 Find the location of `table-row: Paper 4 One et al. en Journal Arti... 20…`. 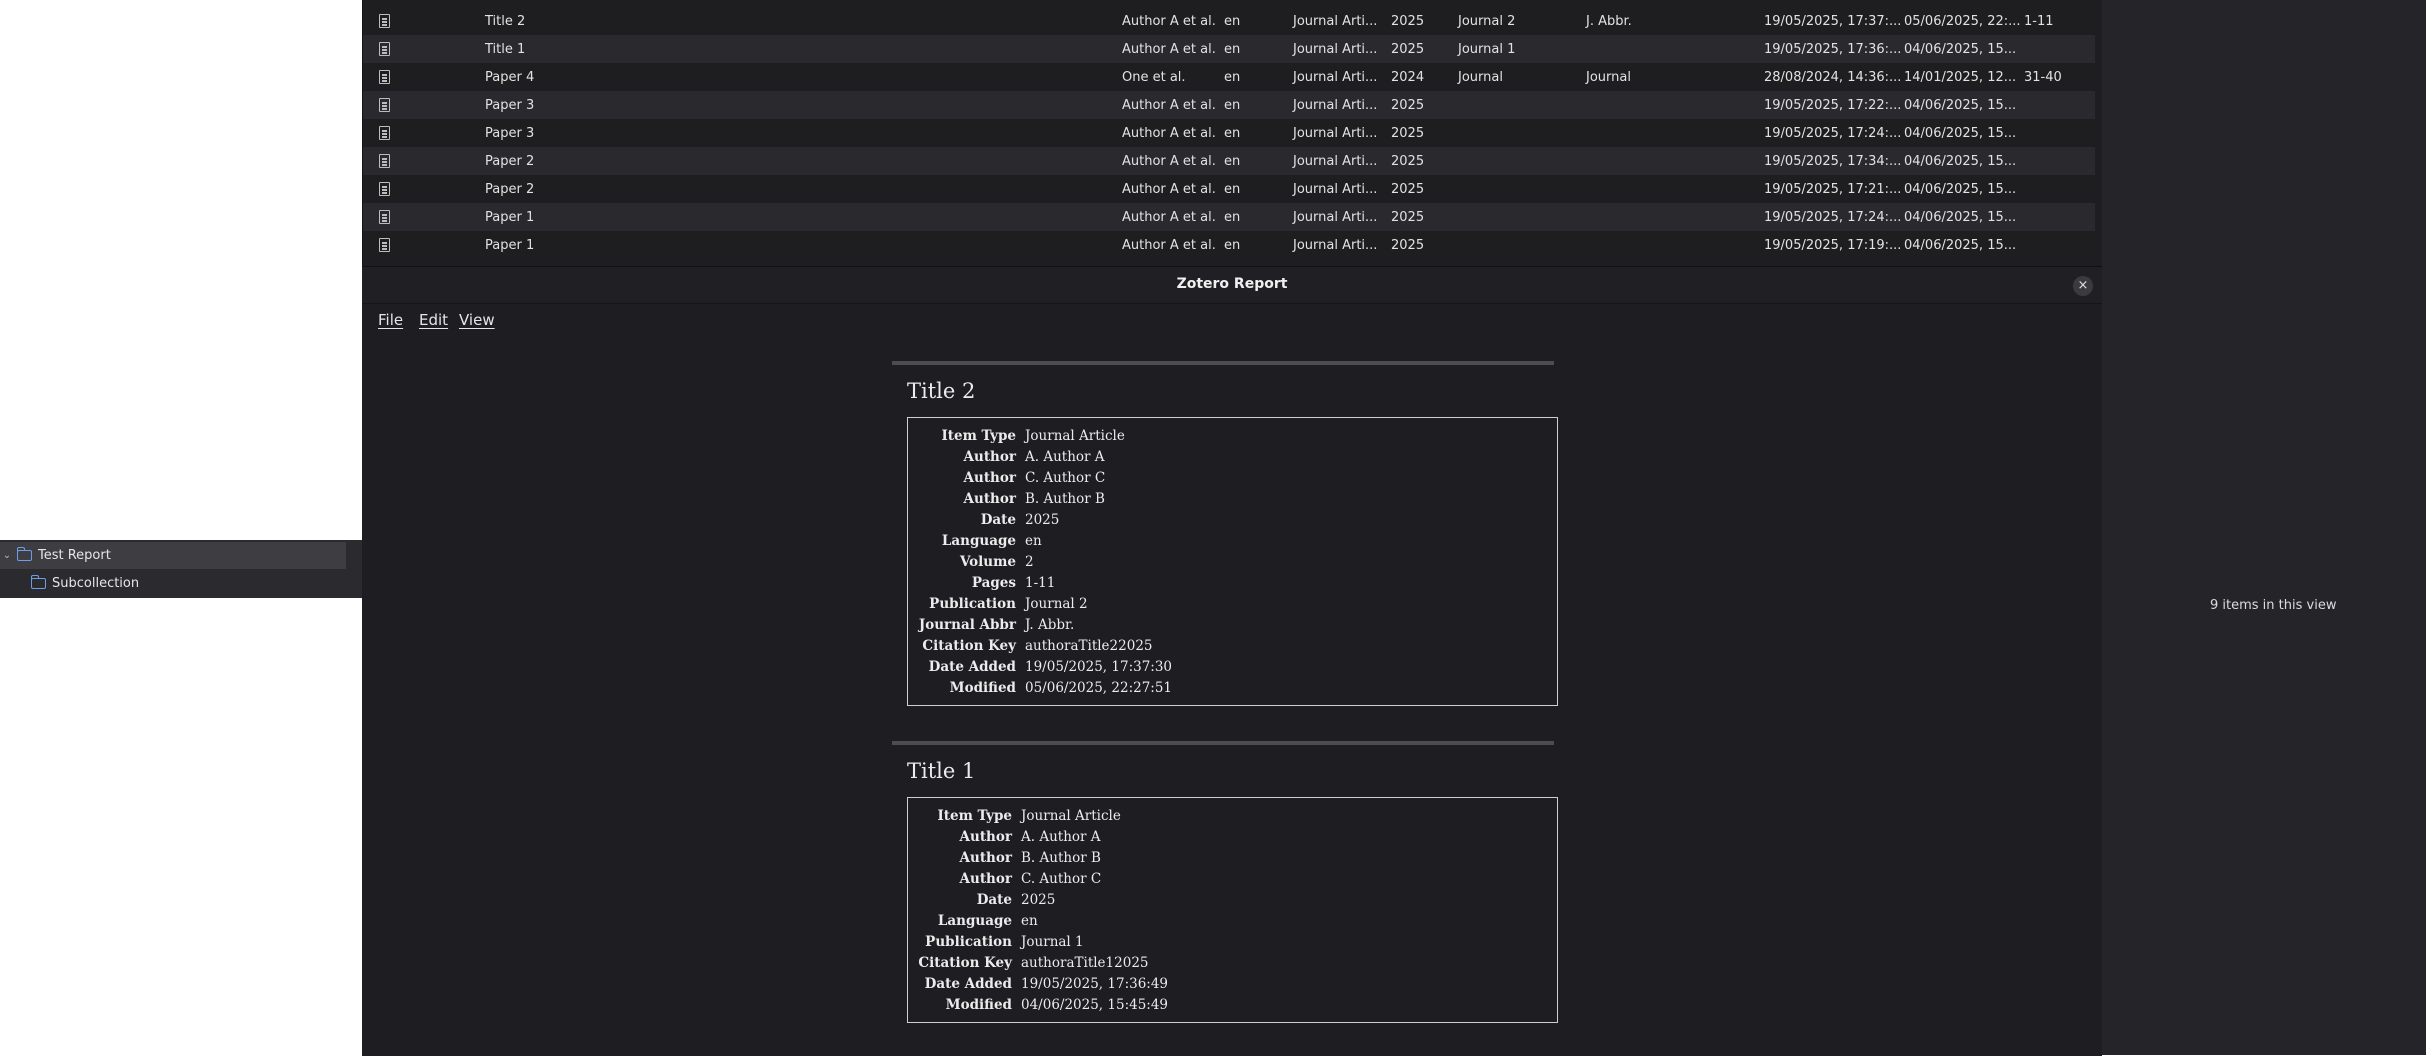

table-row: Paper 4 One et al. en Journal Arti... 20… is located at coordinates (1229, 77).